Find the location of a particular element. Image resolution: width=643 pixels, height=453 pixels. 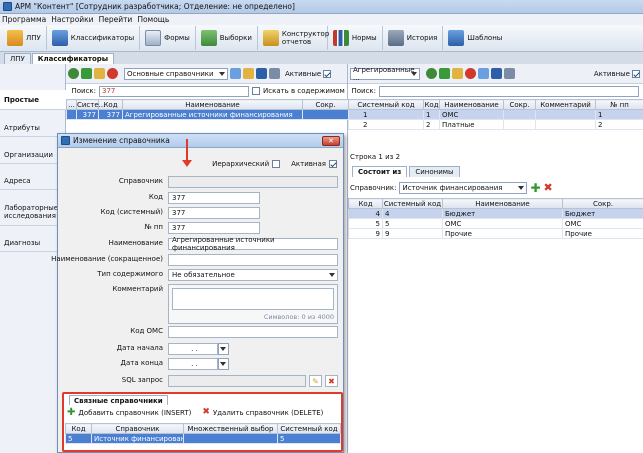

syscode-label: Код (системный) is located at coordinates (131, 212).